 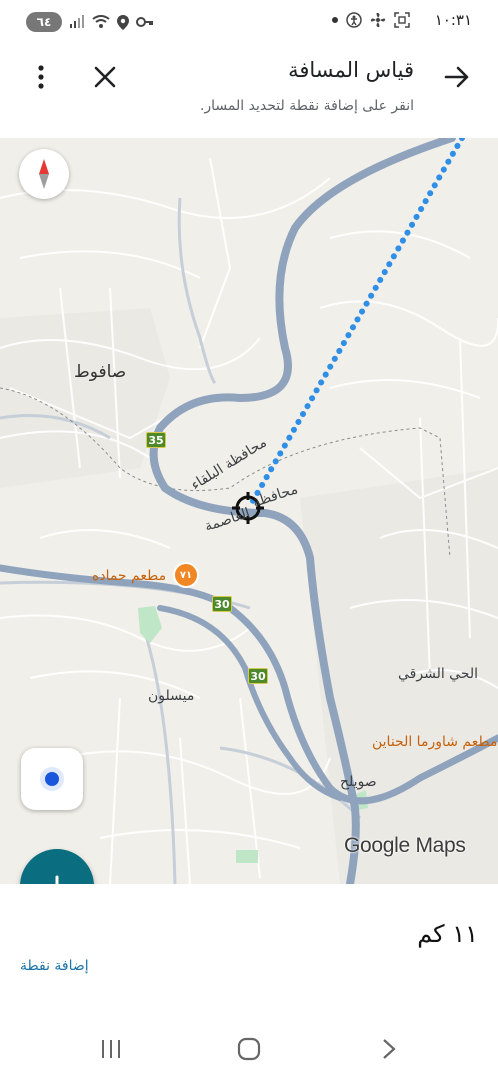 What do you see at coordinates (306, 106) in the screenshot?
I see `page-subtitle: انقر على إضافة نقطة لتحديد المسار.` at bounding box center [306, 106].